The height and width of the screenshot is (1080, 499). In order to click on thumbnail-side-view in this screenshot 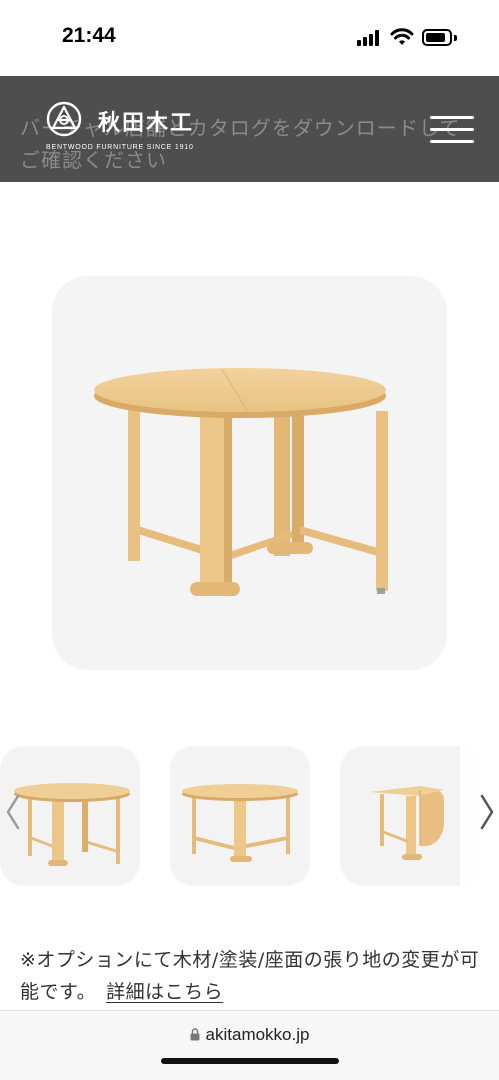, I will do `click(240, 816)`.